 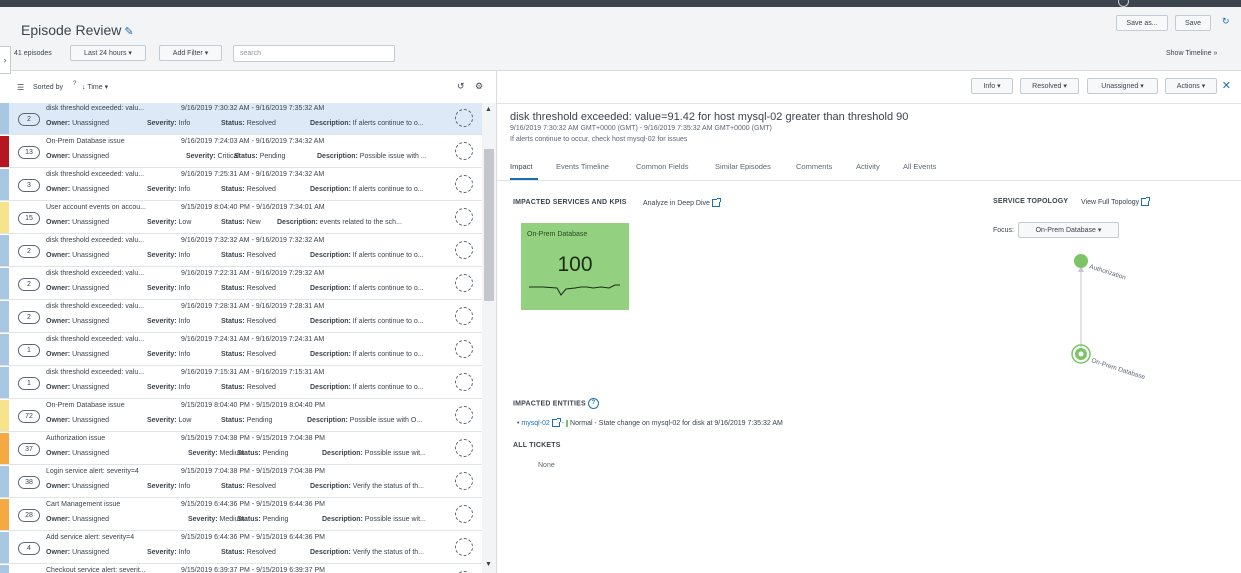 I want to click on chevron-right-icon: ›, so click(x=5, y=60).